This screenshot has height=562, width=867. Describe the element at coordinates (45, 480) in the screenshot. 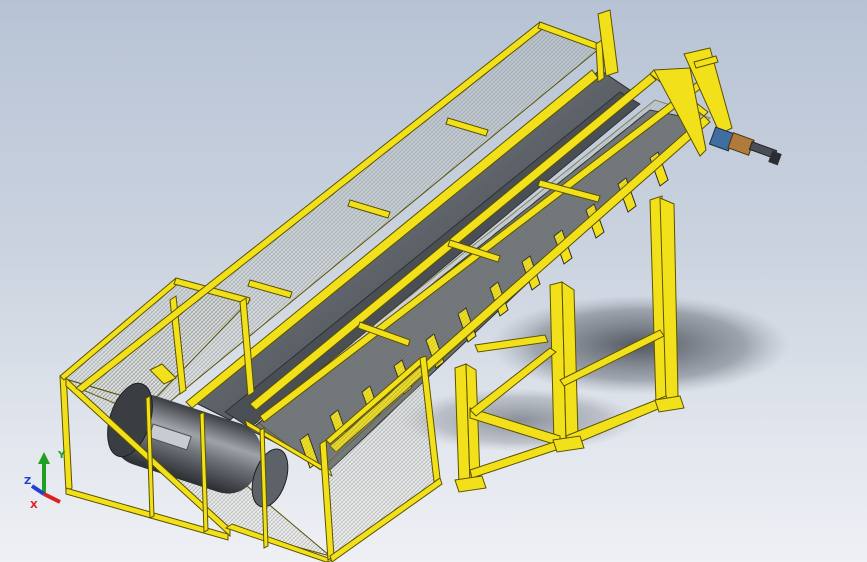

I see `axis-triad: Y Z X` at that location.